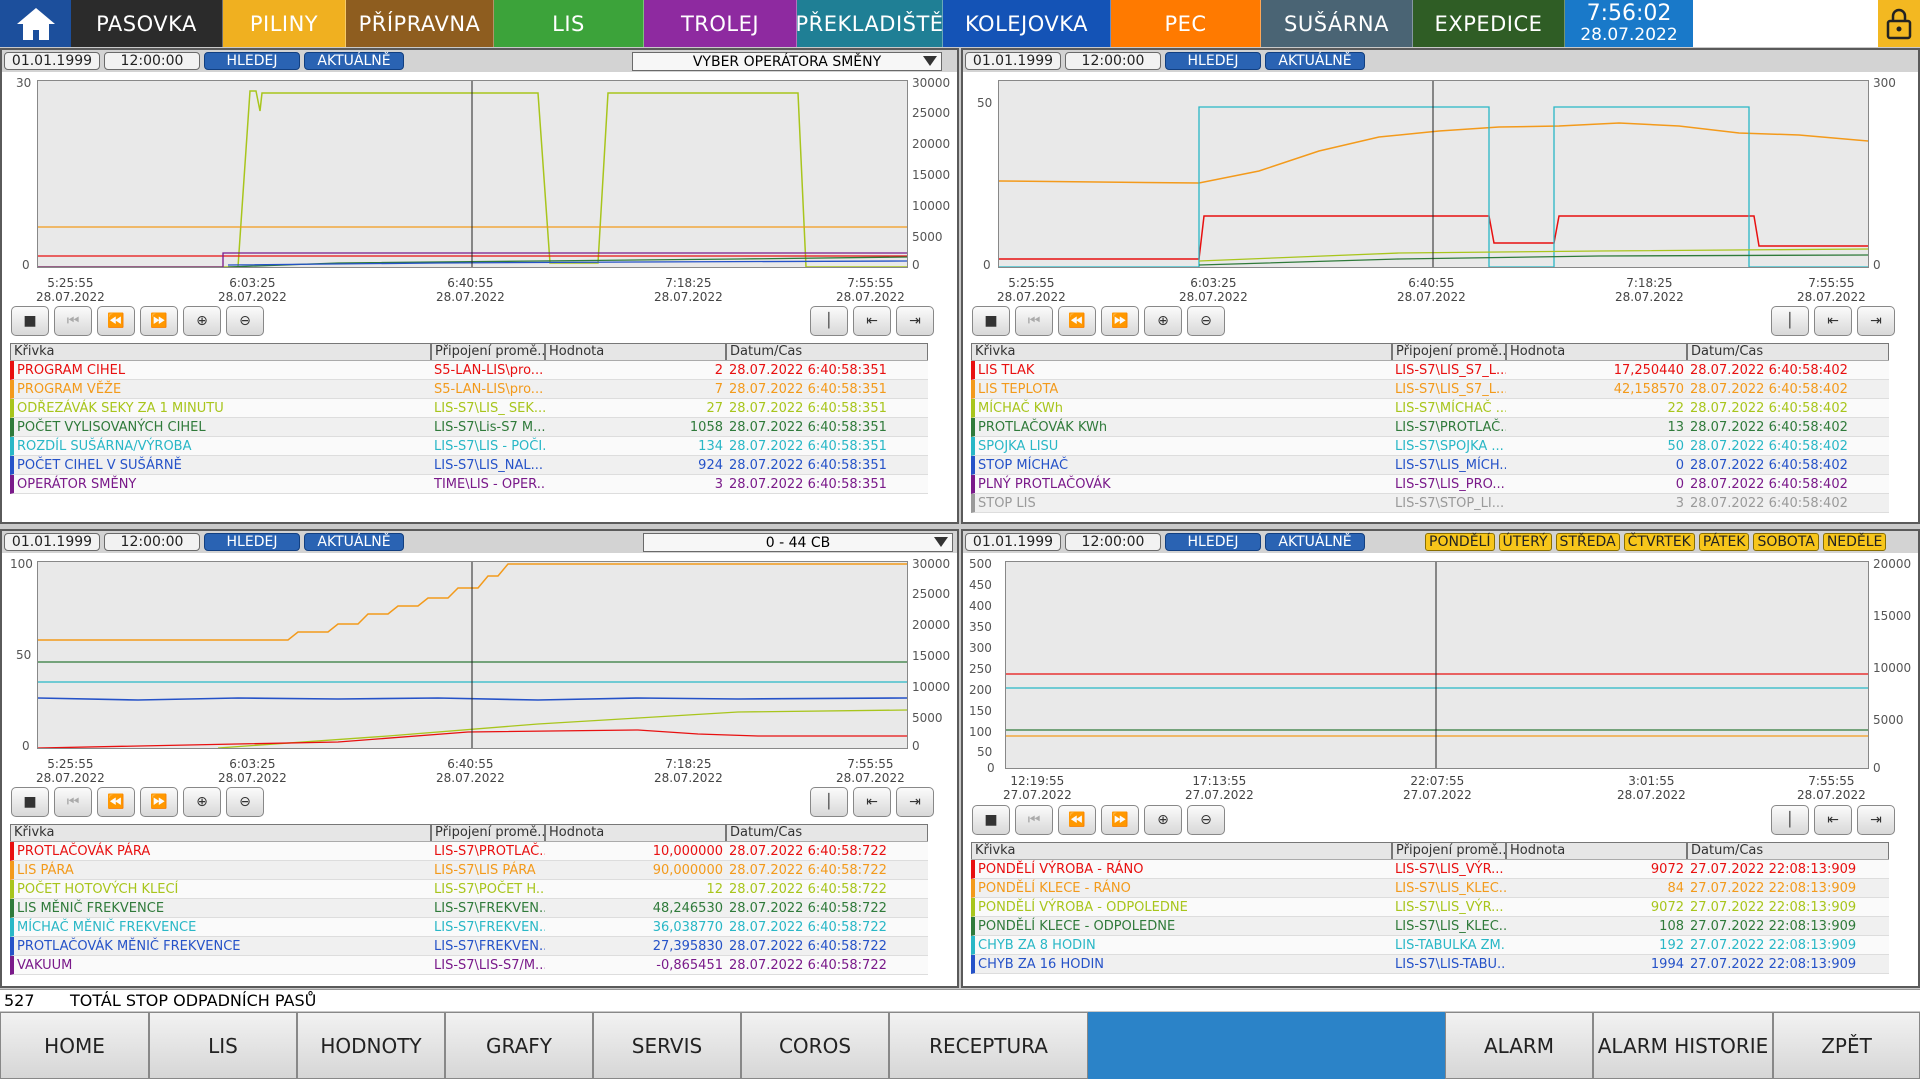  I want to click on graphs-button: GRAFY, so click(519, 1045).